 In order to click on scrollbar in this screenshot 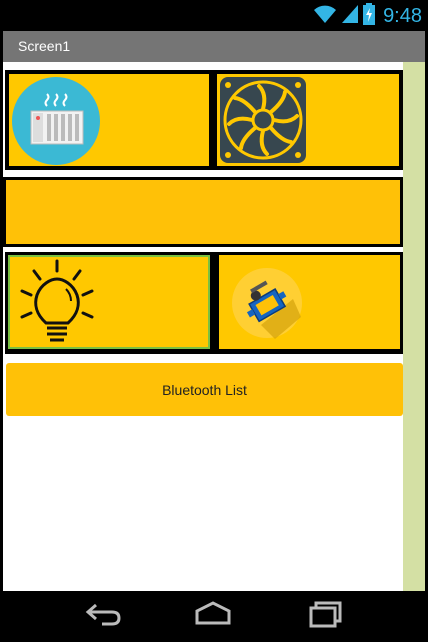, I will do `click(414, 326)`.